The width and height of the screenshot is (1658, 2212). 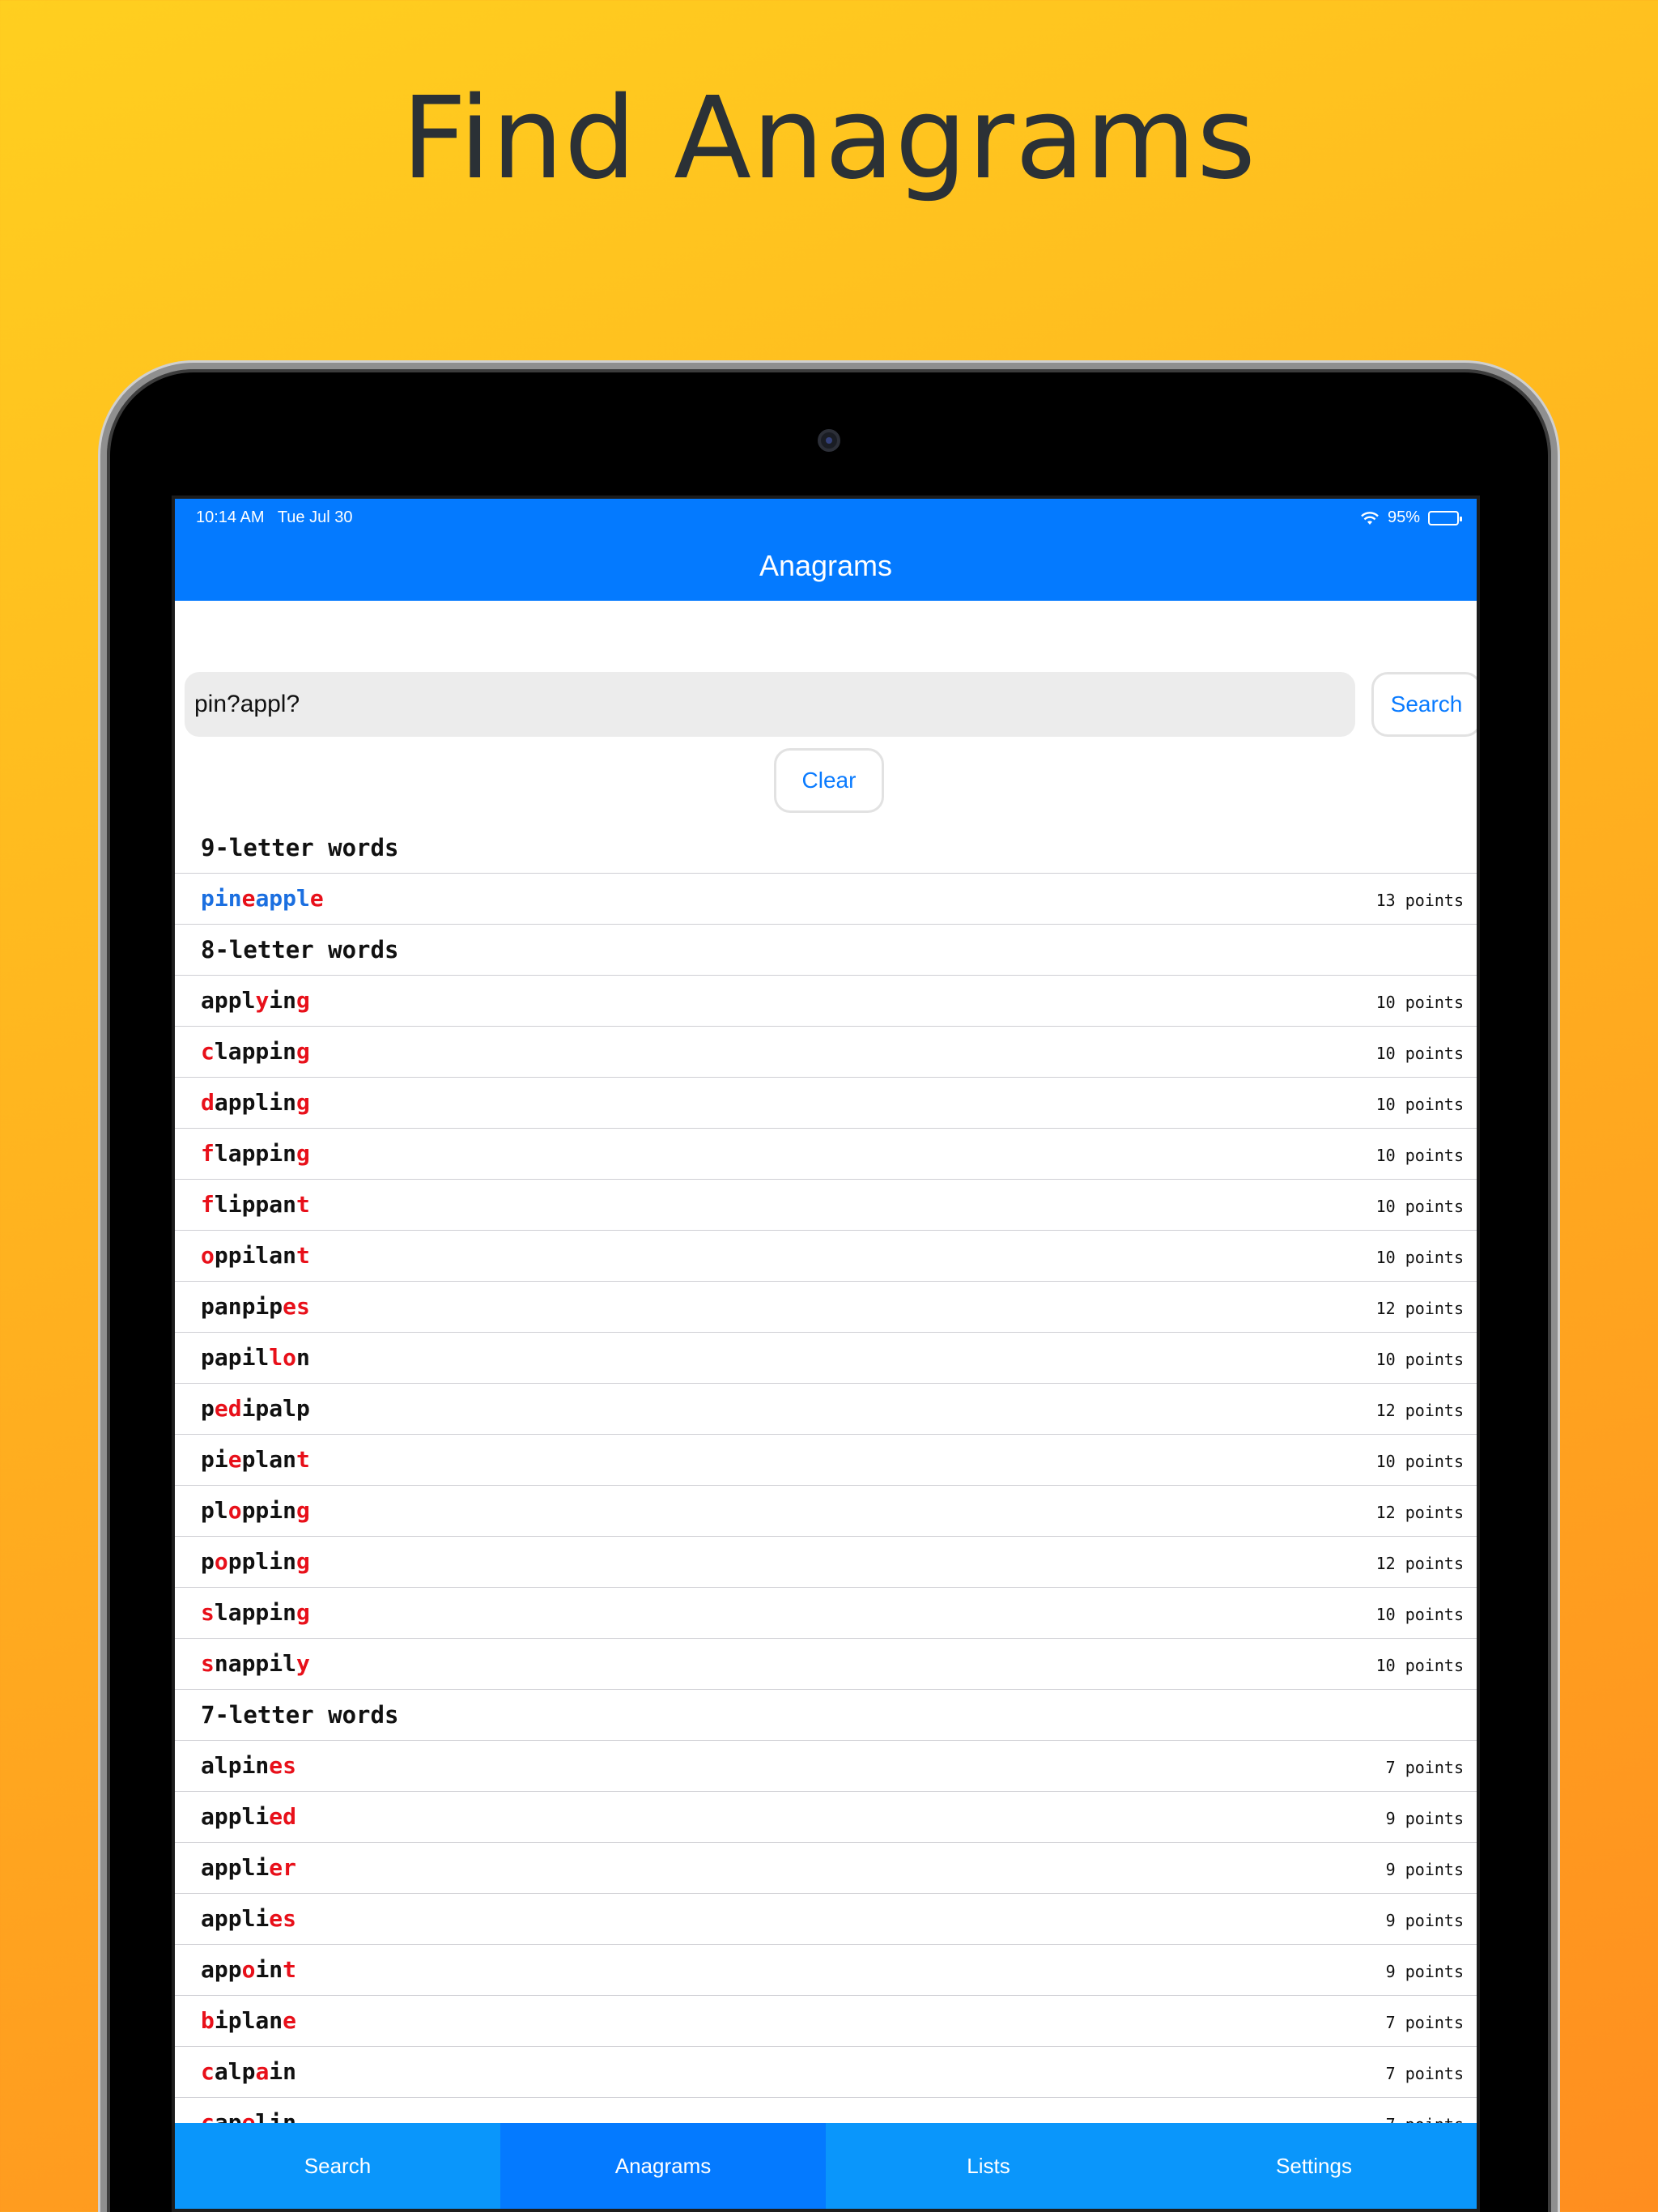 I want to click on word-segment: nappil, so click(x=255, y=1663).